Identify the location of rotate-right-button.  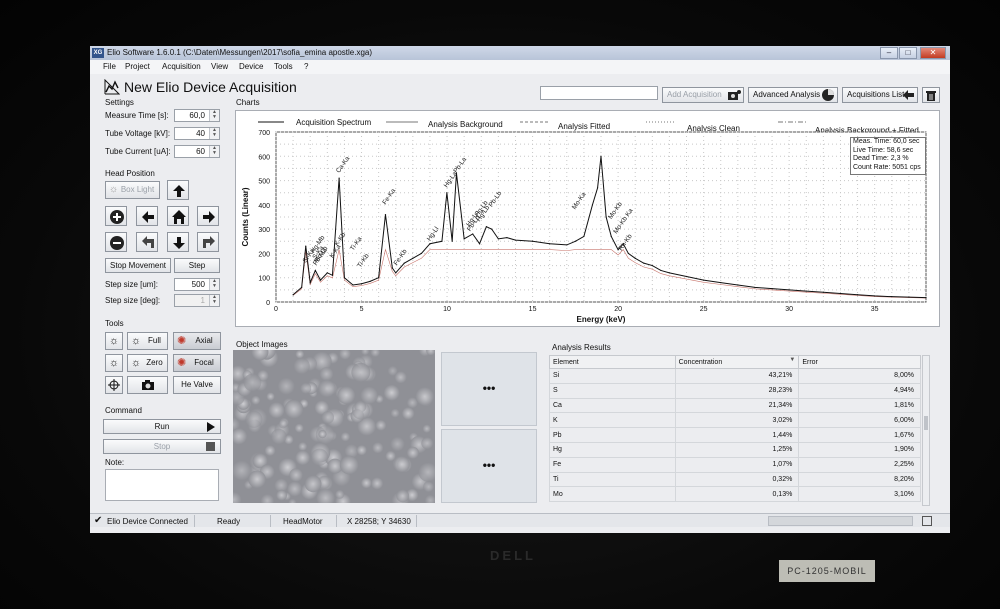
(208, 242).